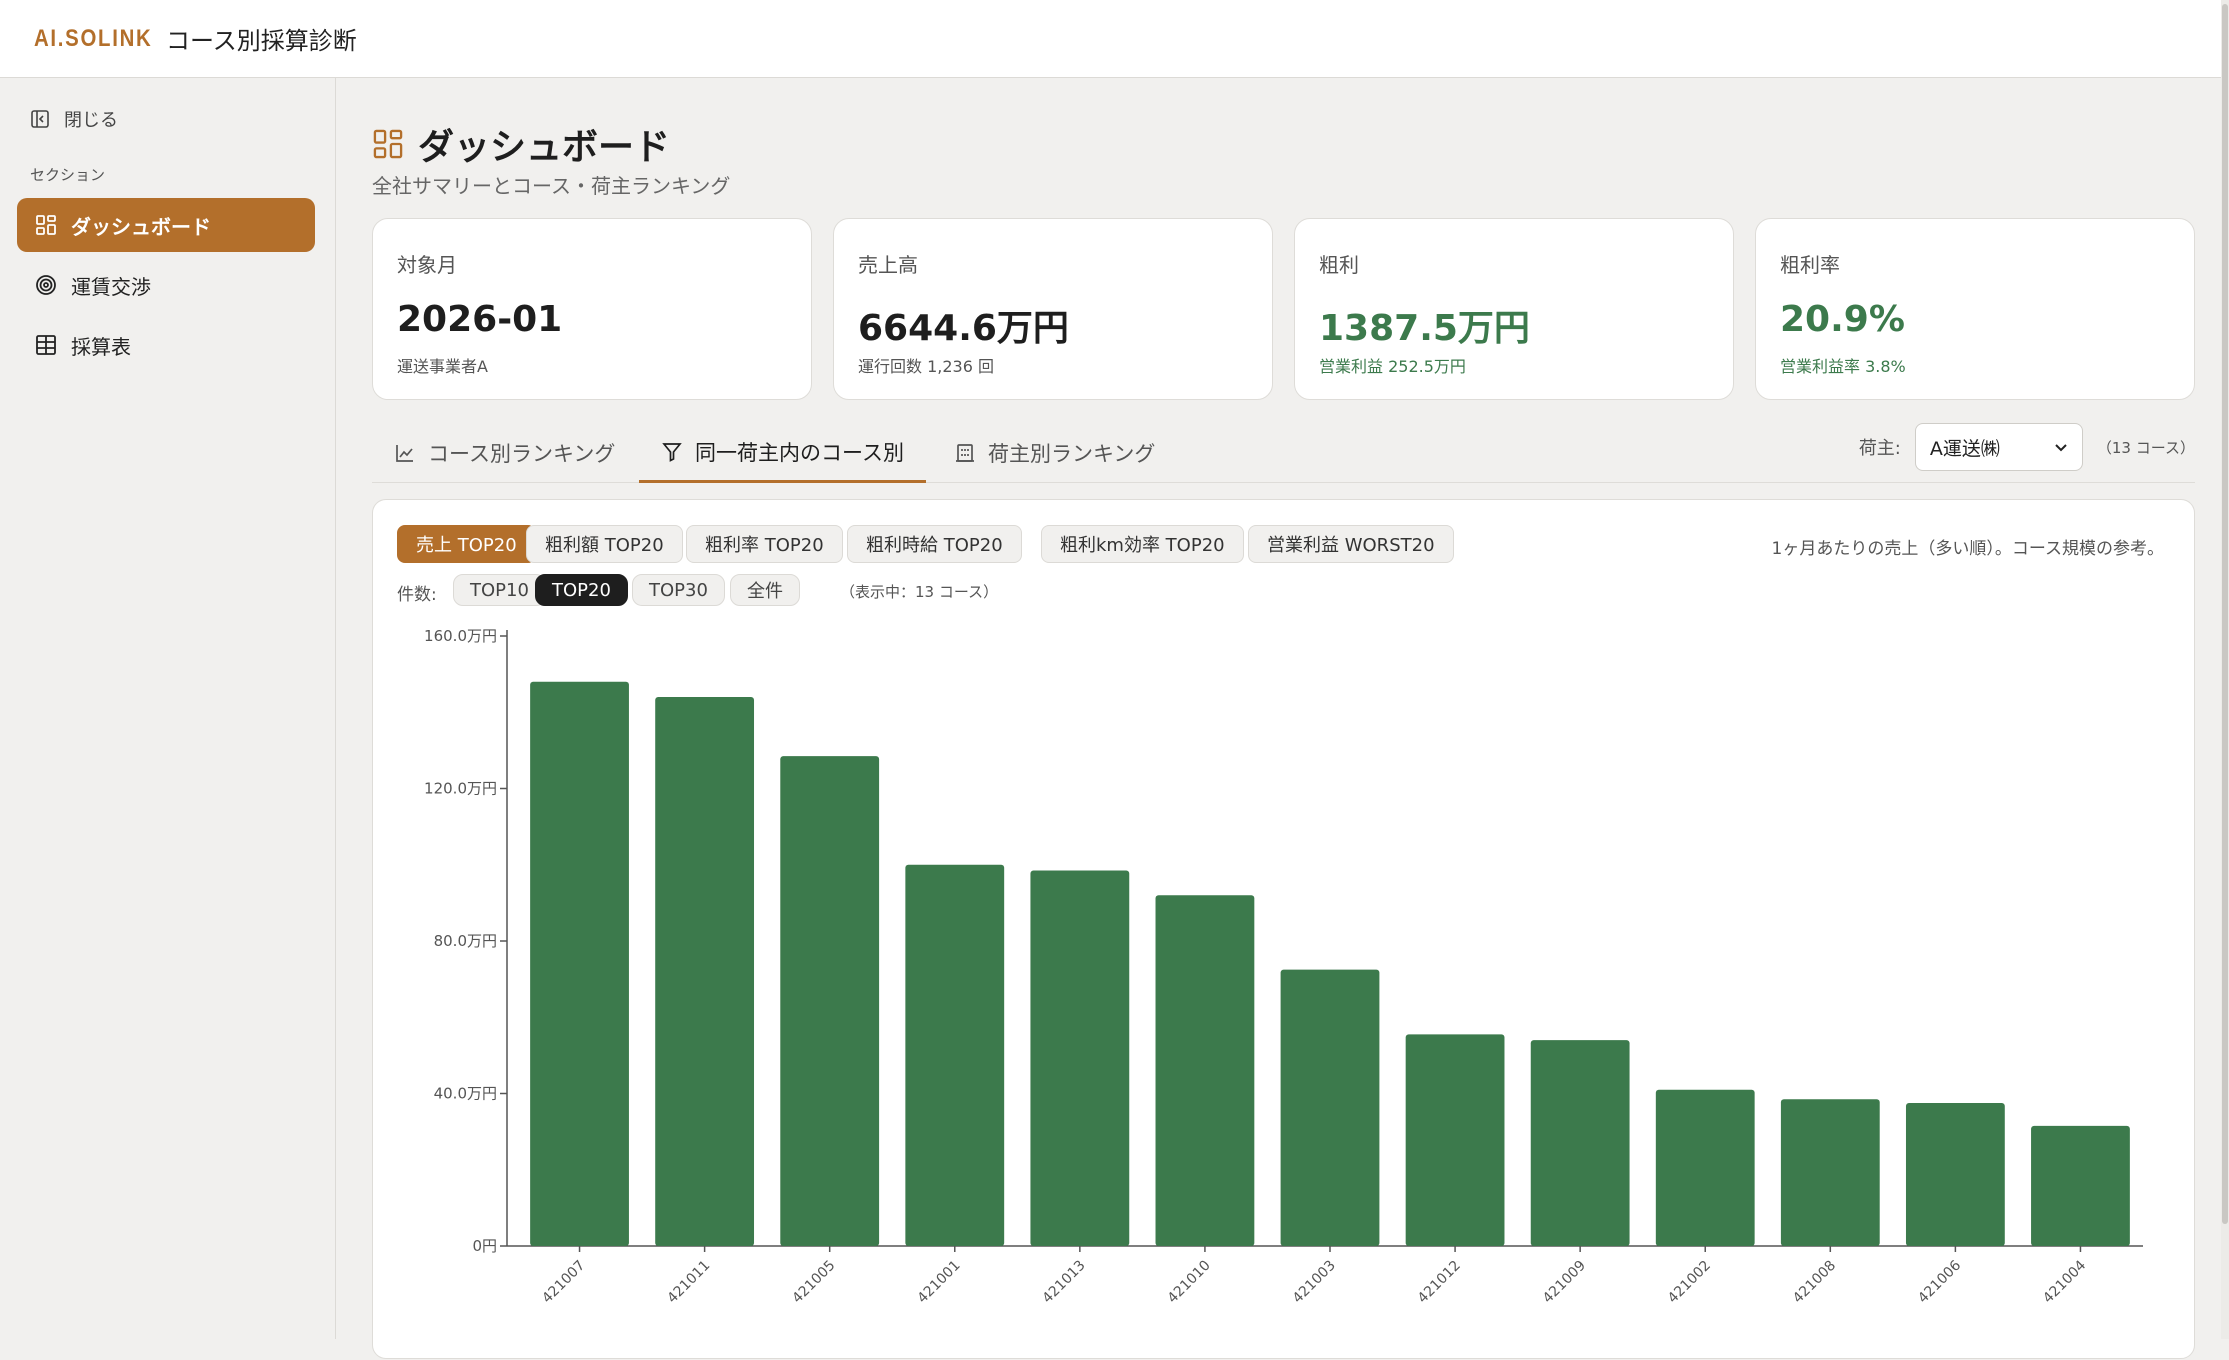 This screenshot has width=2229, height=1360. What do you see at coordinates (111, 286) in the screenshot?
I see `sidebar-item-label: 運賃交渉` at bounding box center [111, 286].